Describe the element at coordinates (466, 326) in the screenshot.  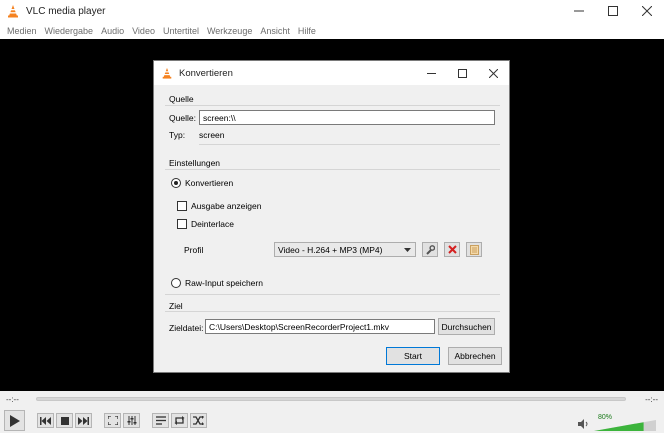
I see `browse-button: Durchsuchen` at that location.